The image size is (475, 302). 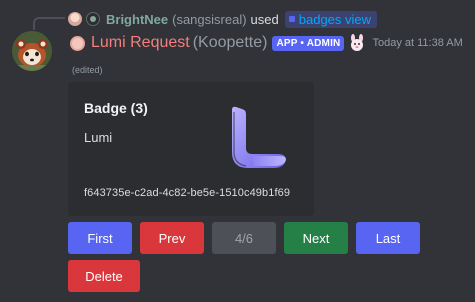 I want to click on page-indicator-button: 4/6, so click(x=244, y=238).